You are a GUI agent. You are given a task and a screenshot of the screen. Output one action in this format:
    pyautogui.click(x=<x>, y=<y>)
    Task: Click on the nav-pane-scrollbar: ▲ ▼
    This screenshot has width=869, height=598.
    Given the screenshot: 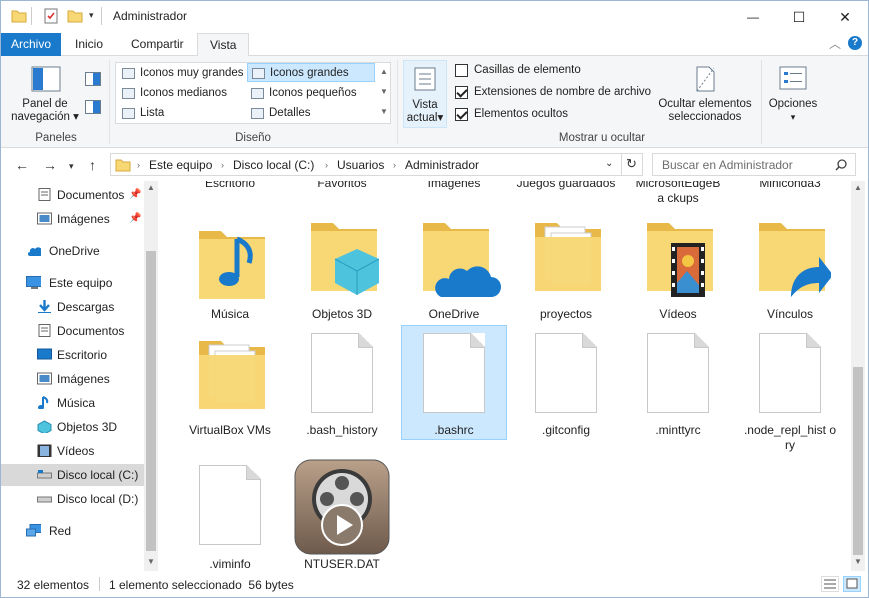 What is the action you would take?
    pyautogui.click(x=151, y=376)
    